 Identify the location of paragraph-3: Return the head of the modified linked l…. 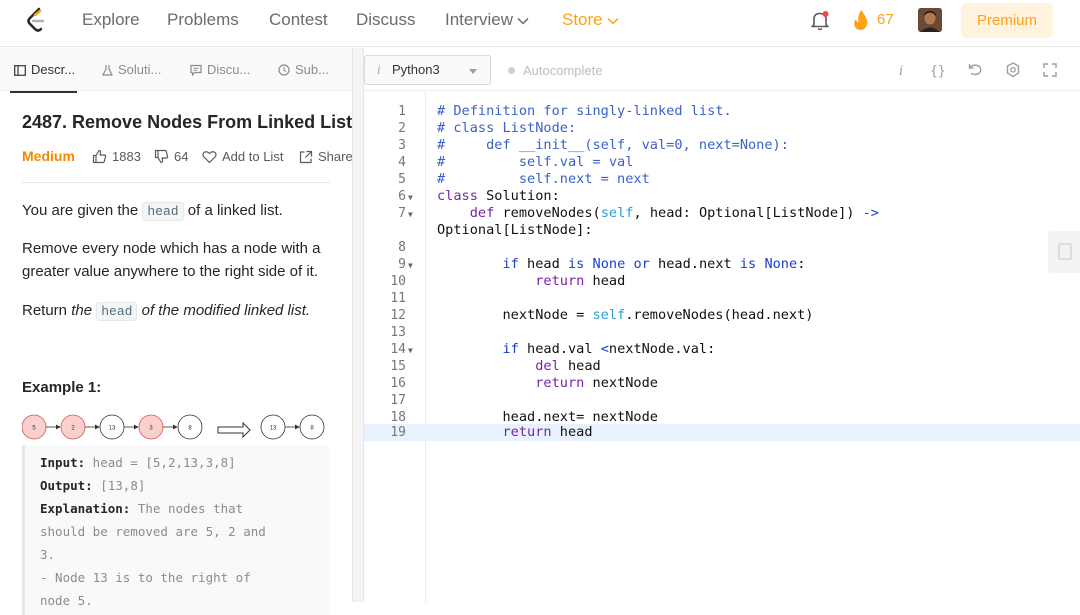
(177, 311).